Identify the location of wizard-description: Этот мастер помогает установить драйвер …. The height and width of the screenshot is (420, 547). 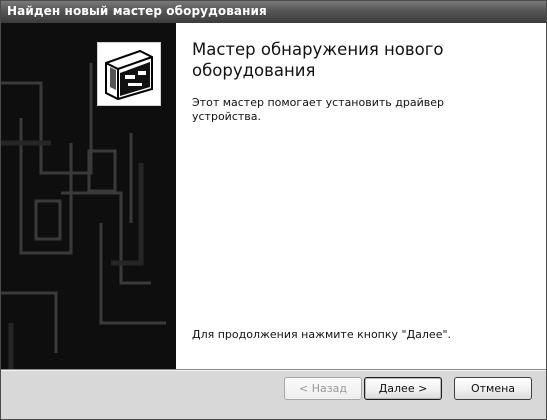
(318, 109).